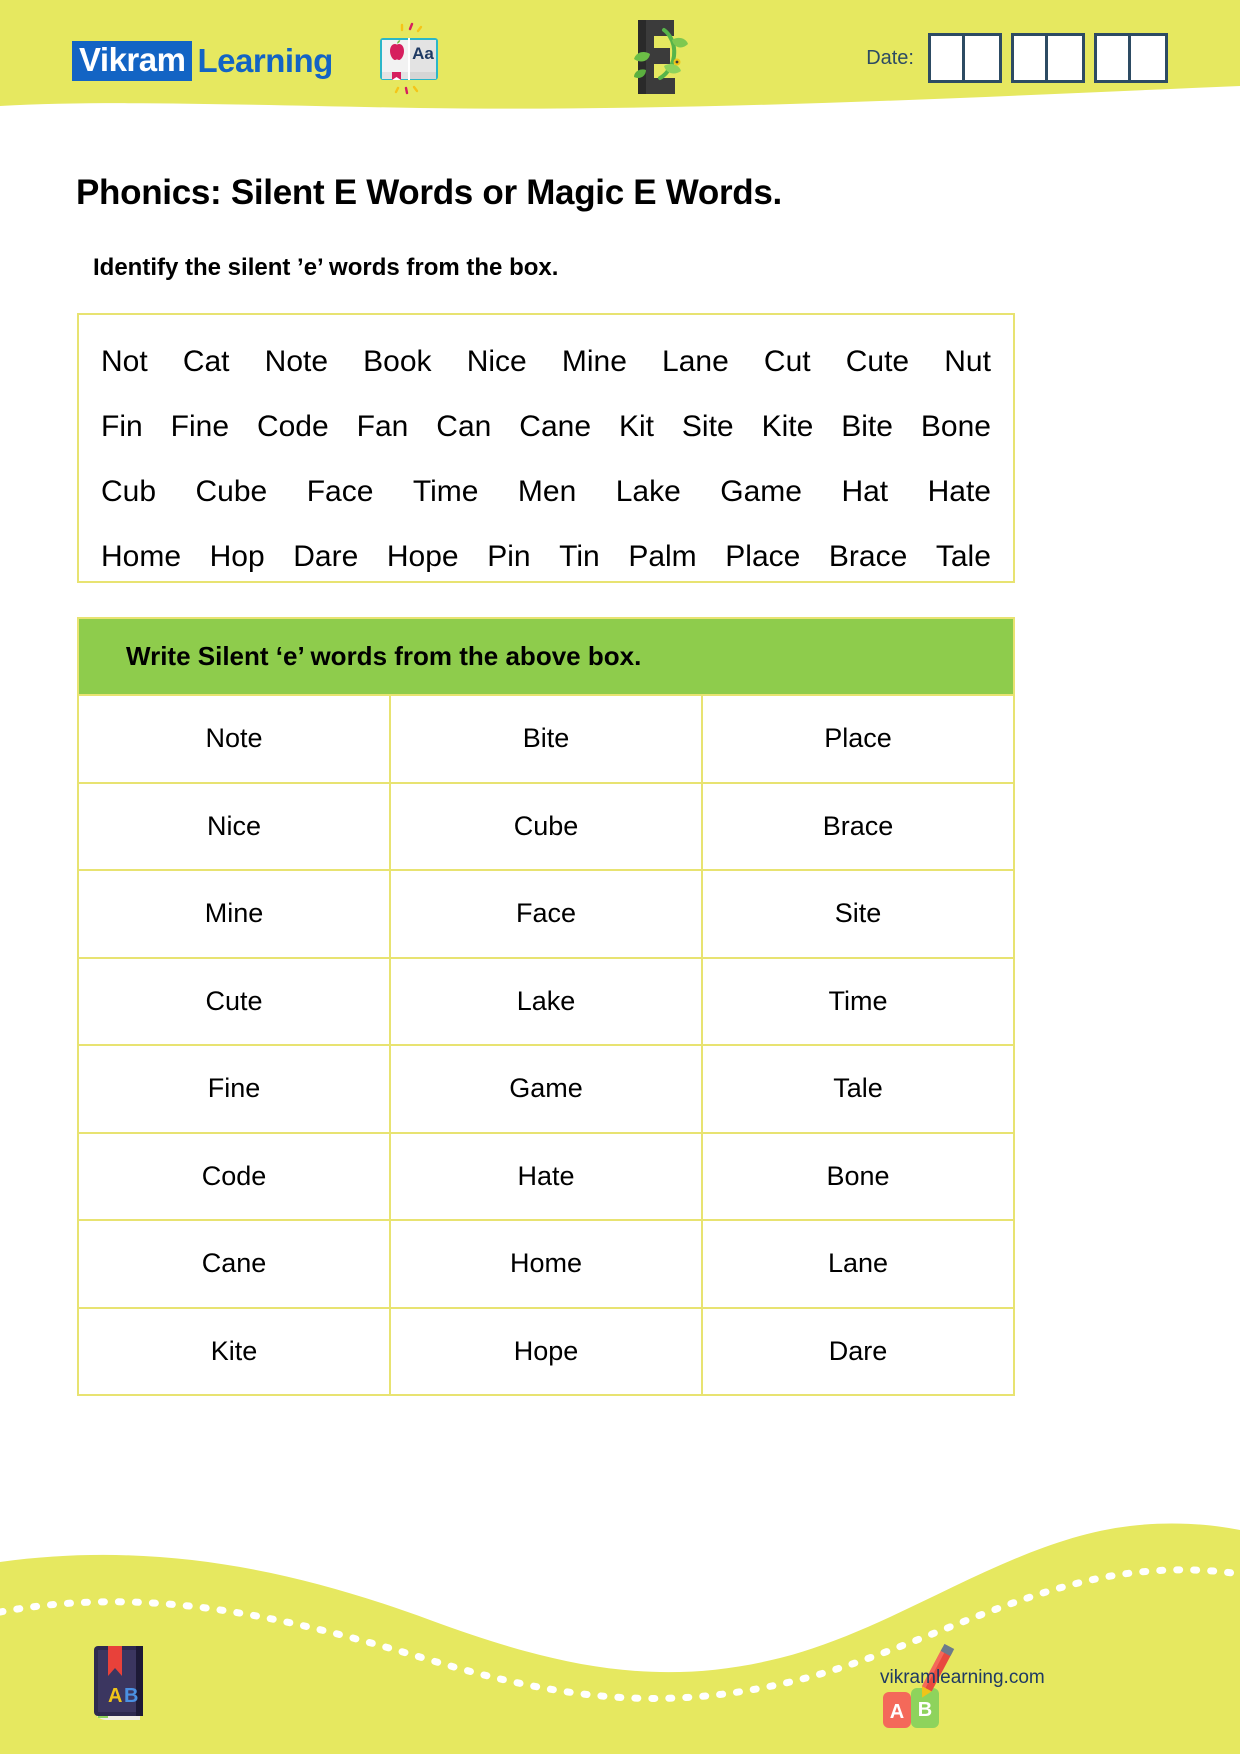 This screenshot has width=1240, height=1754. What do you see at coordinates (858, 1352) in the screenshot?
I see `table-cell: Dare` at bounding box center [858, 1352].